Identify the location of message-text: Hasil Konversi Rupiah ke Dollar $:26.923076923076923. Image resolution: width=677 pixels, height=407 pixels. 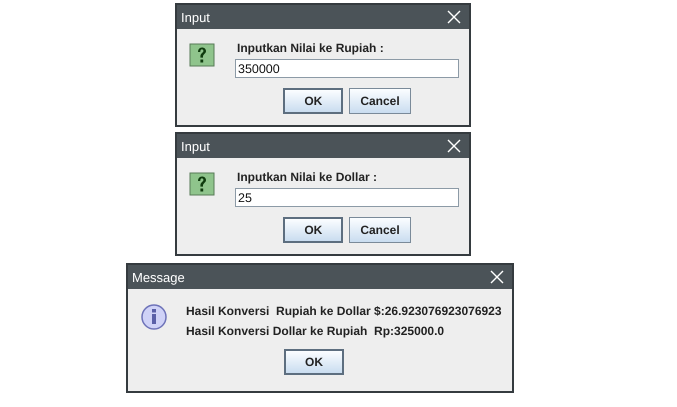
(344, 311).